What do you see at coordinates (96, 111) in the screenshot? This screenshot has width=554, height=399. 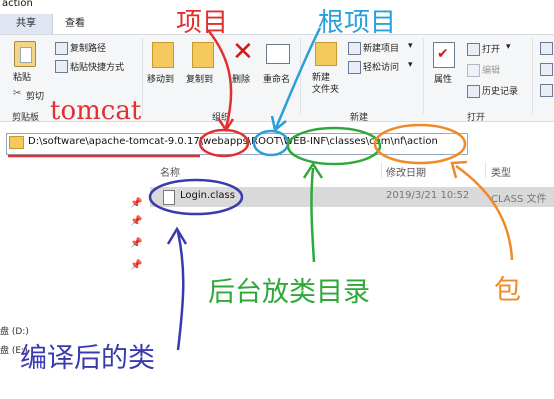 I see `annotation-tomcat: tomcat` at bounding box center [96, 111].